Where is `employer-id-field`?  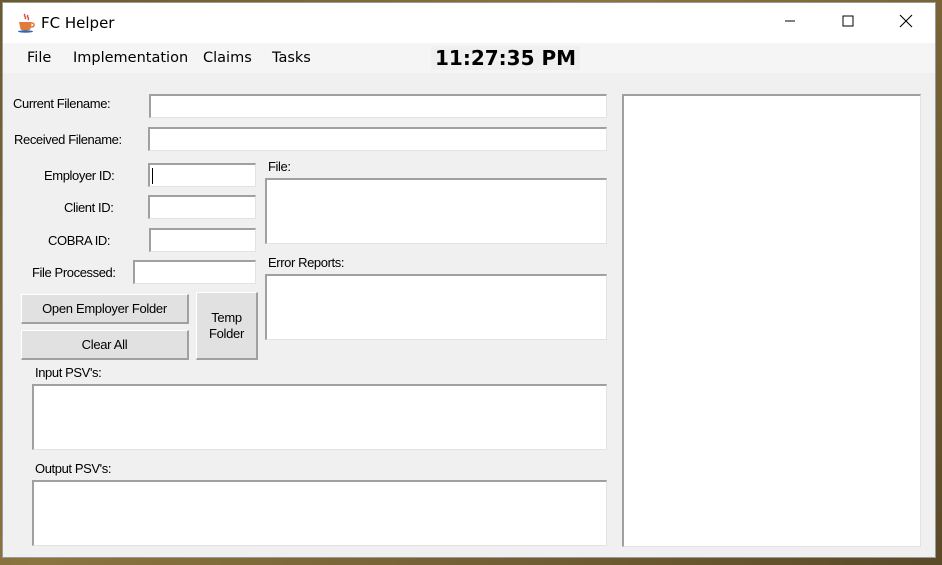 employer-id-field is located at coordinates (202, 175).